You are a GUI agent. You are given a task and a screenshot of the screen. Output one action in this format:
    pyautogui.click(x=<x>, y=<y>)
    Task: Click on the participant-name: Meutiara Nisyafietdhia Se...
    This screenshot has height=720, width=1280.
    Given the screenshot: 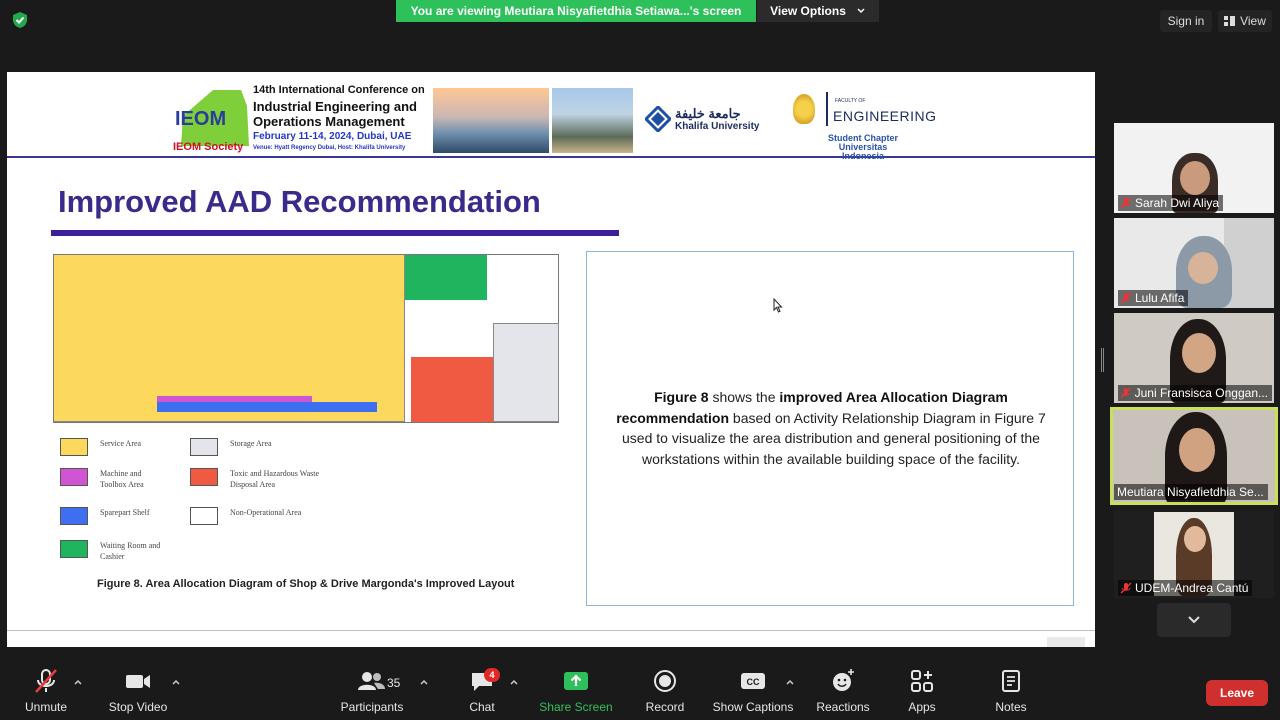 What is the action you would take?
    pyautogui.click(x=1190, y=492)
    